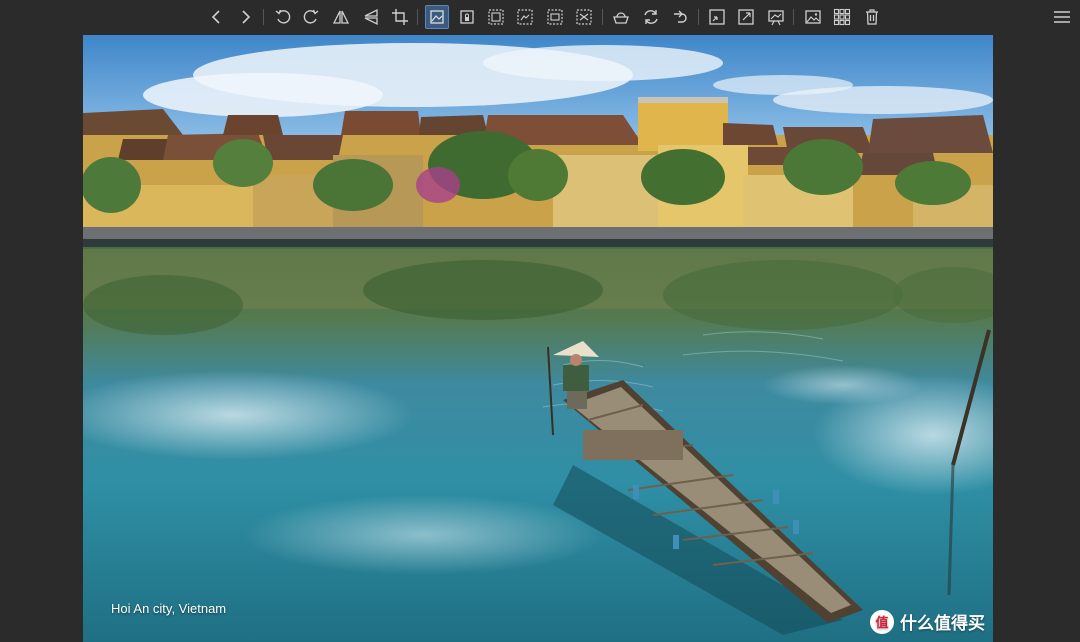  Describe the element at coordinates (621, 17) in the screenshot. I see `basket-icon` at that location.